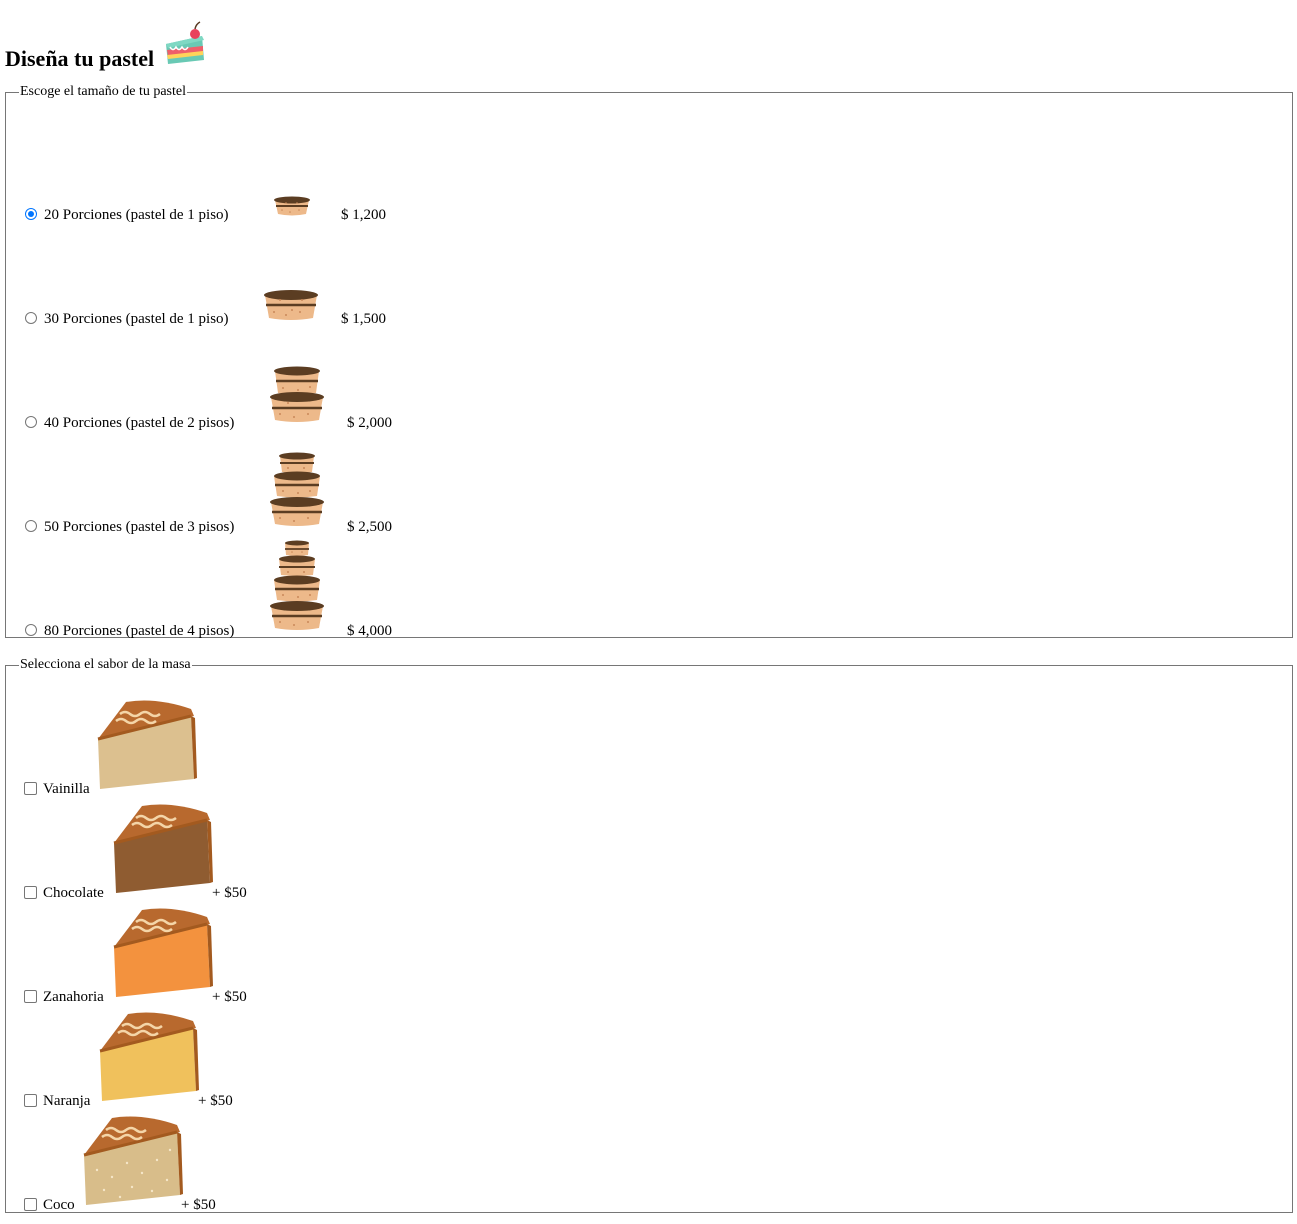 The height and width of the screenshot is (1224, 1297). I want to click on flavor-price-zanahoria: + $50, so click(229, 997).